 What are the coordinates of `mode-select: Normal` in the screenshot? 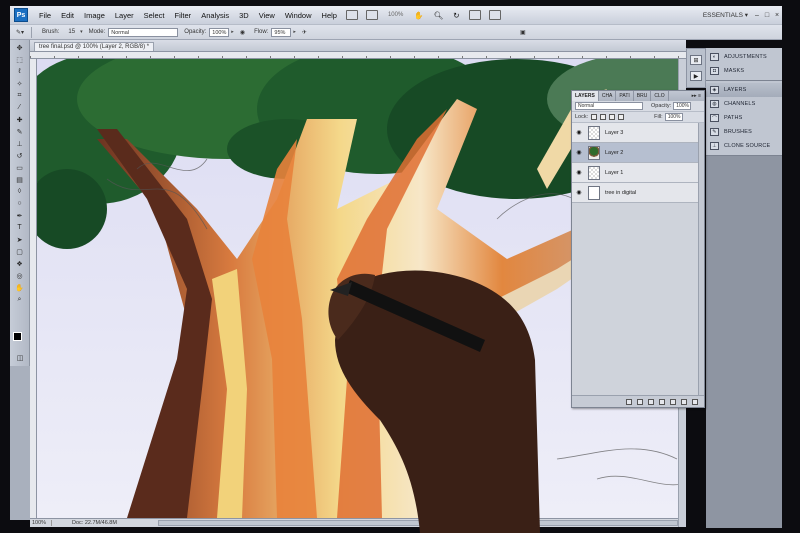 It's located at (143, 32).